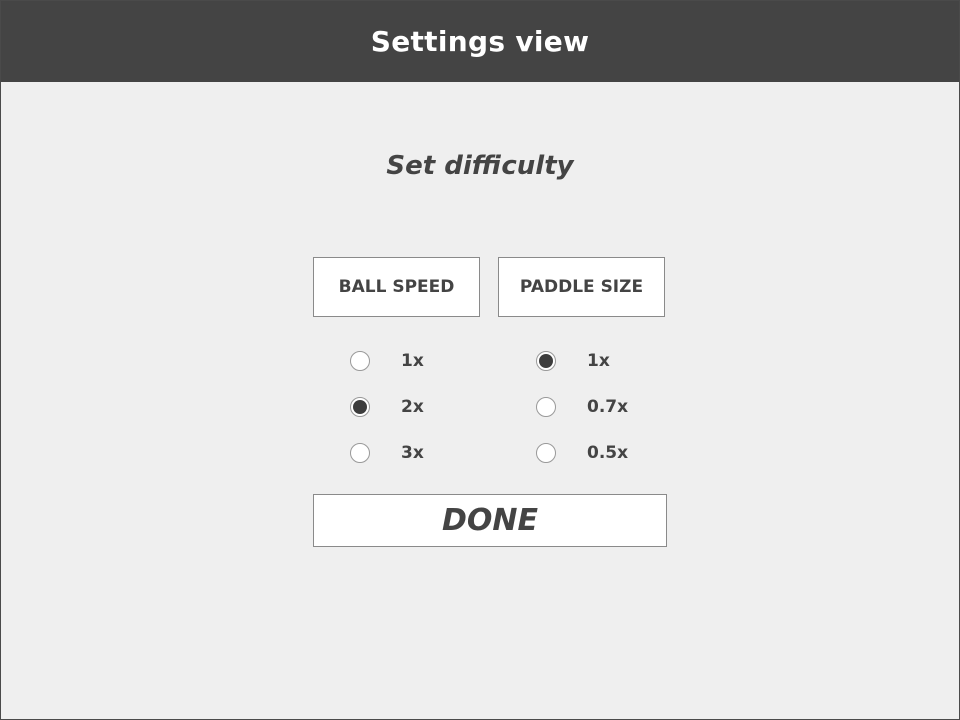 The image size is (960, 720). I want to click on ball-speed-button: BALL SPEED, so click(396, 287).